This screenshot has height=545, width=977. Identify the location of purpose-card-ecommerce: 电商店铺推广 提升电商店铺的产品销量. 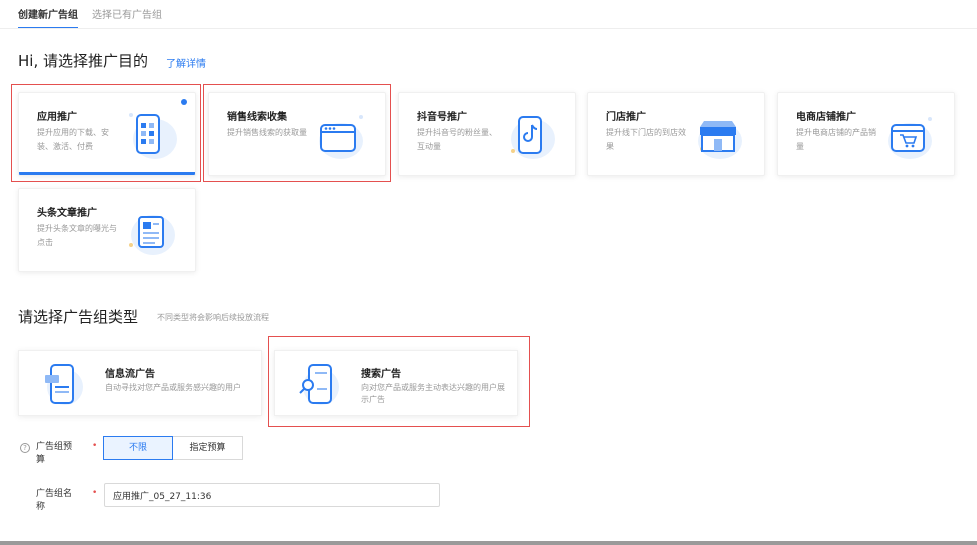
(866, 134).